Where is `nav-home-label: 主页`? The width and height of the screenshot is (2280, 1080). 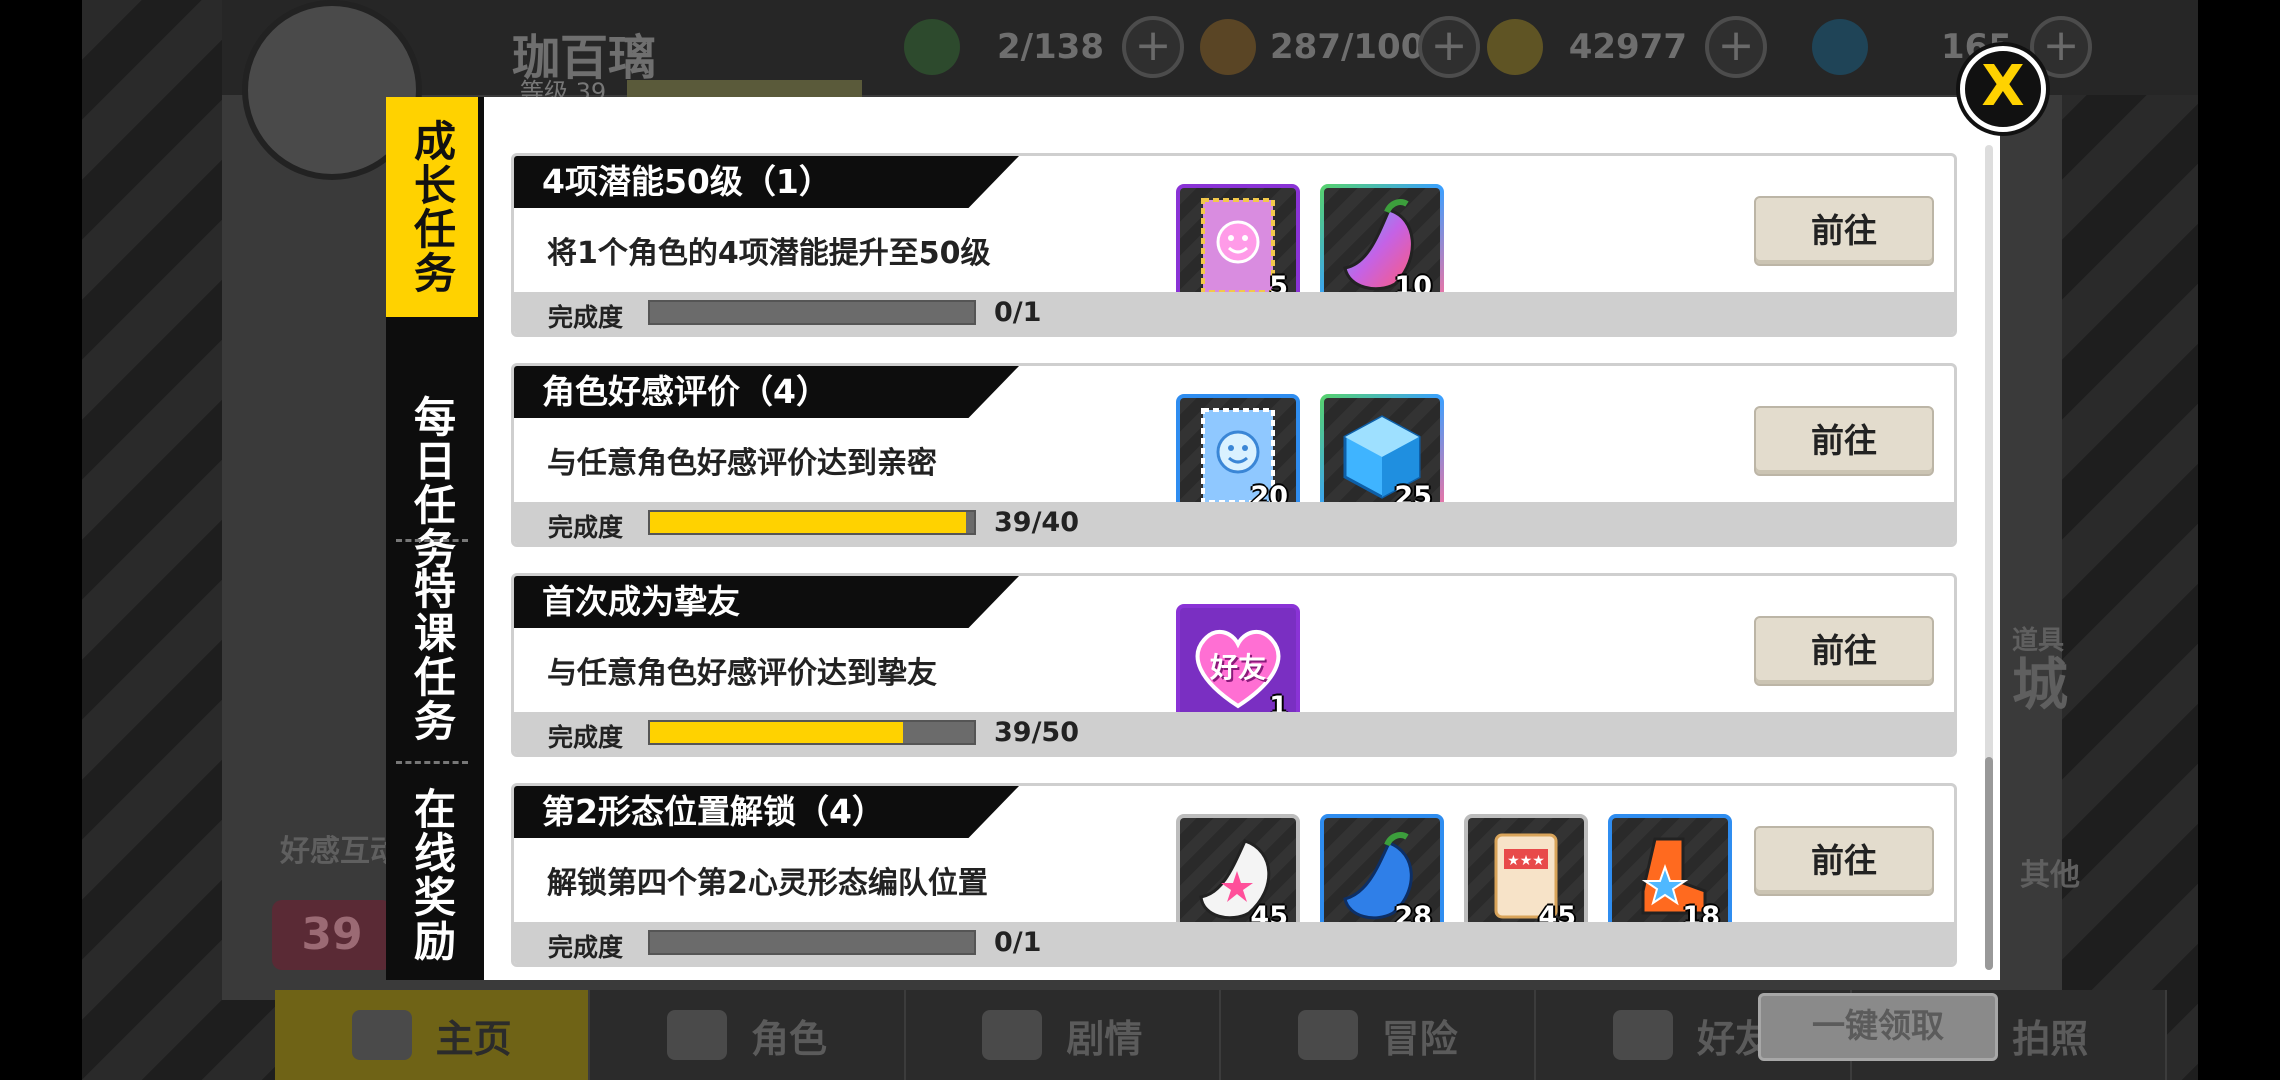 nav-home-label: 主页 is located at coordinates (473, 1038).